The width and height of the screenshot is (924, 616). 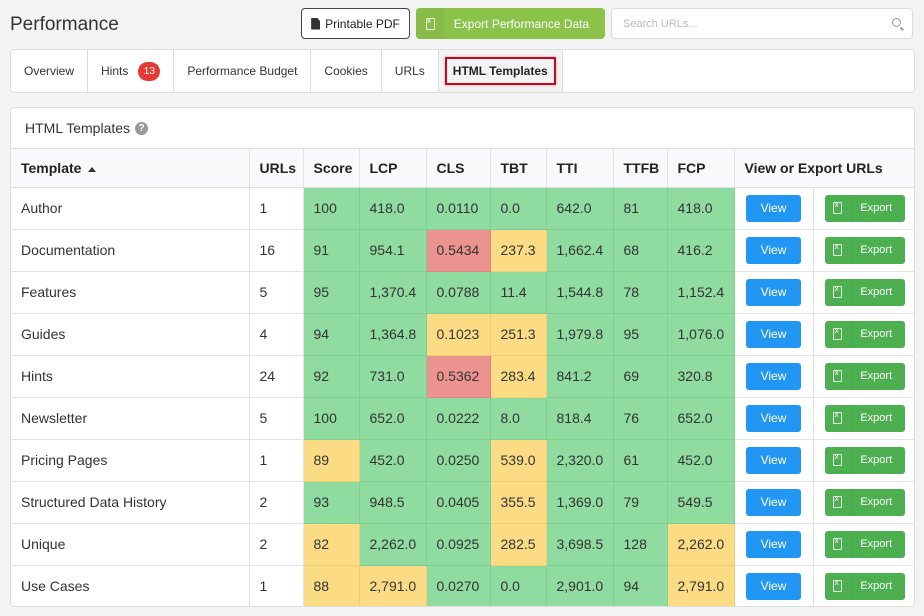 I want to click on lcp-cell: 418.0, so click(x=393, y=208).